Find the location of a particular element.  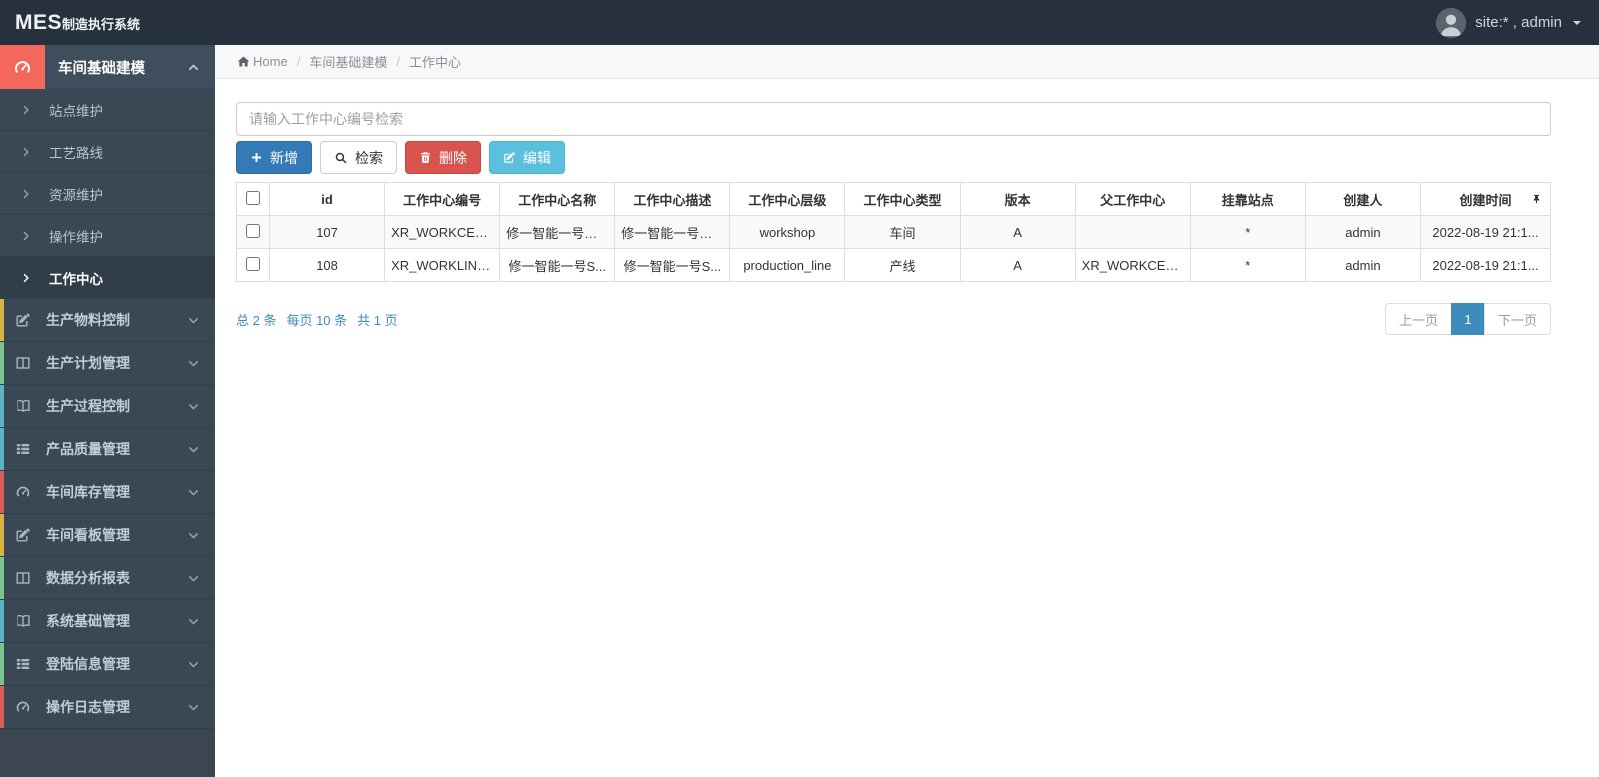

sidebar-group-material-control: 生产物料控制 is located at coordinates (107, 320).